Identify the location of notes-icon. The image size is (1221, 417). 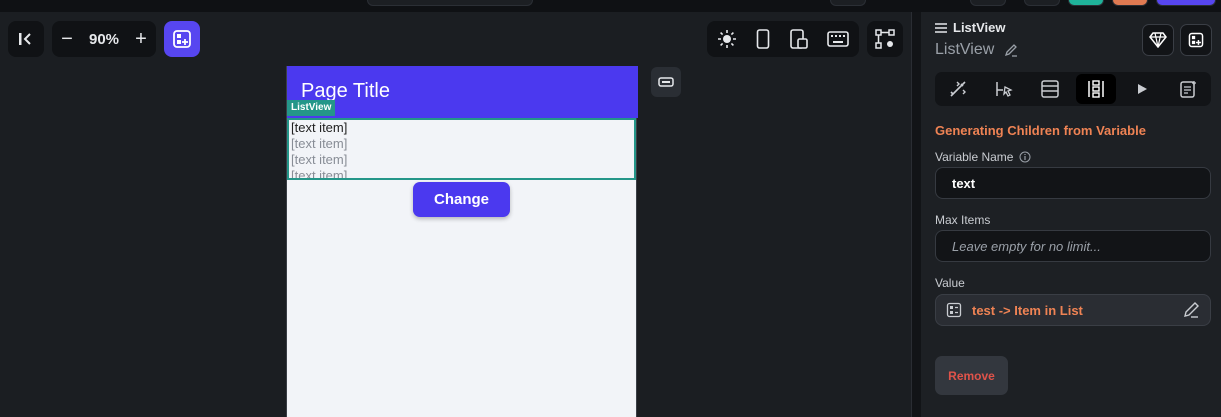
(1188, 89).